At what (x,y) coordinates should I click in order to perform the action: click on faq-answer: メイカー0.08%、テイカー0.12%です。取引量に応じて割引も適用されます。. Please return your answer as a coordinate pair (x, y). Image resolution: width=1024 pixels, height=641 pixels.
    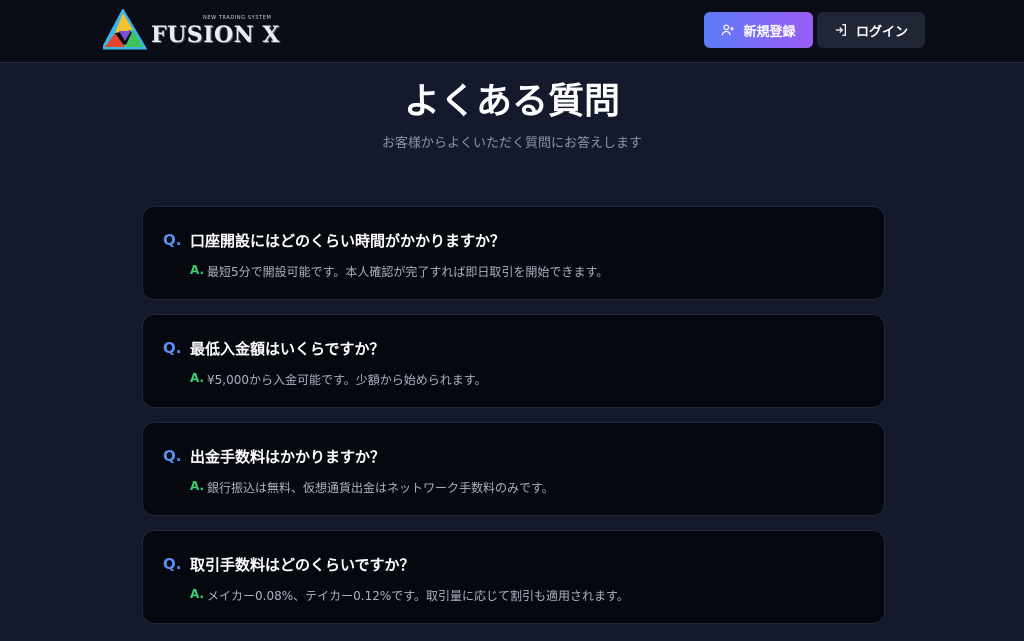
    Looking at the image, I should click on (418, 596).